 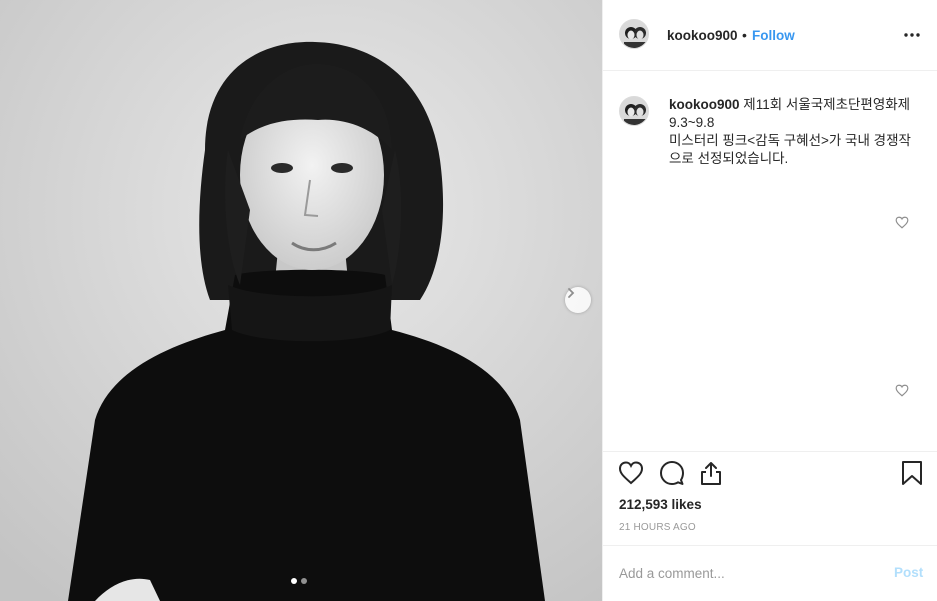 I want to click on header-username: kookoo900, so click(x=702, y=35).